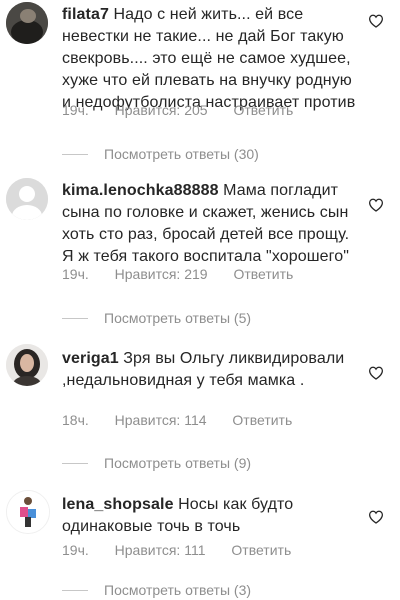 The height and width of the screenshot is (600, 400). I want to click on view-replies-button: Посмотреть ответы (9), so click(156, 463).